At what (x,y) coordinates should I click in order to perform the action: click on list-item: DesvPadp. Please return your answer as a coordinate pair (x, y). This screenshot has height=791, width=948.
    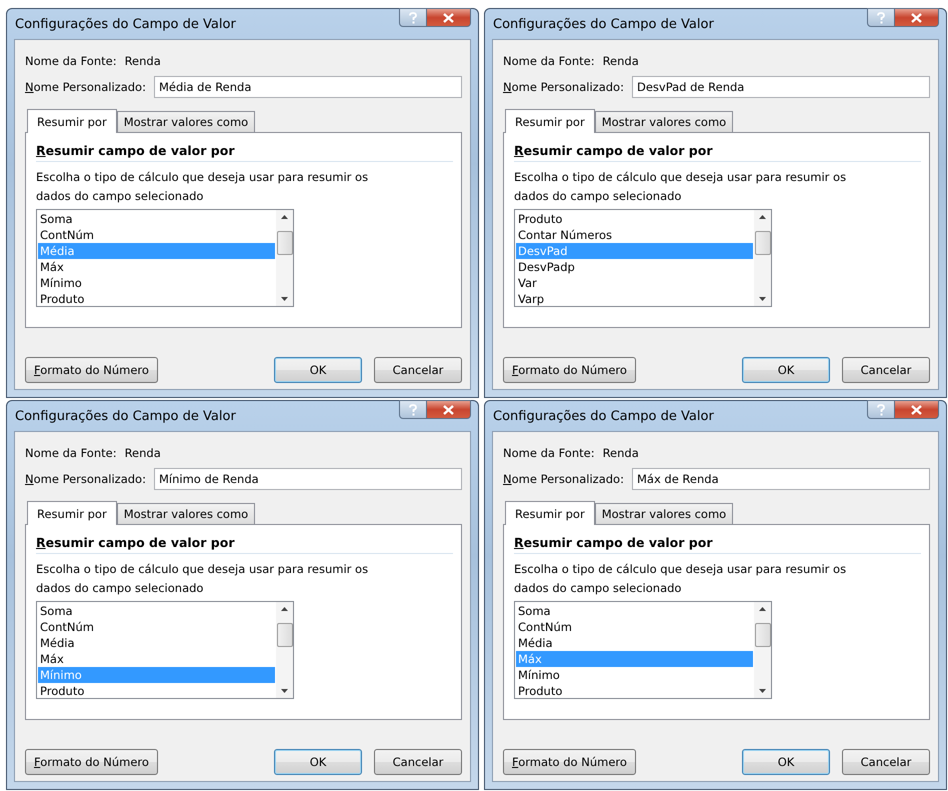
    Looking at the image, I should click on (634, 267).